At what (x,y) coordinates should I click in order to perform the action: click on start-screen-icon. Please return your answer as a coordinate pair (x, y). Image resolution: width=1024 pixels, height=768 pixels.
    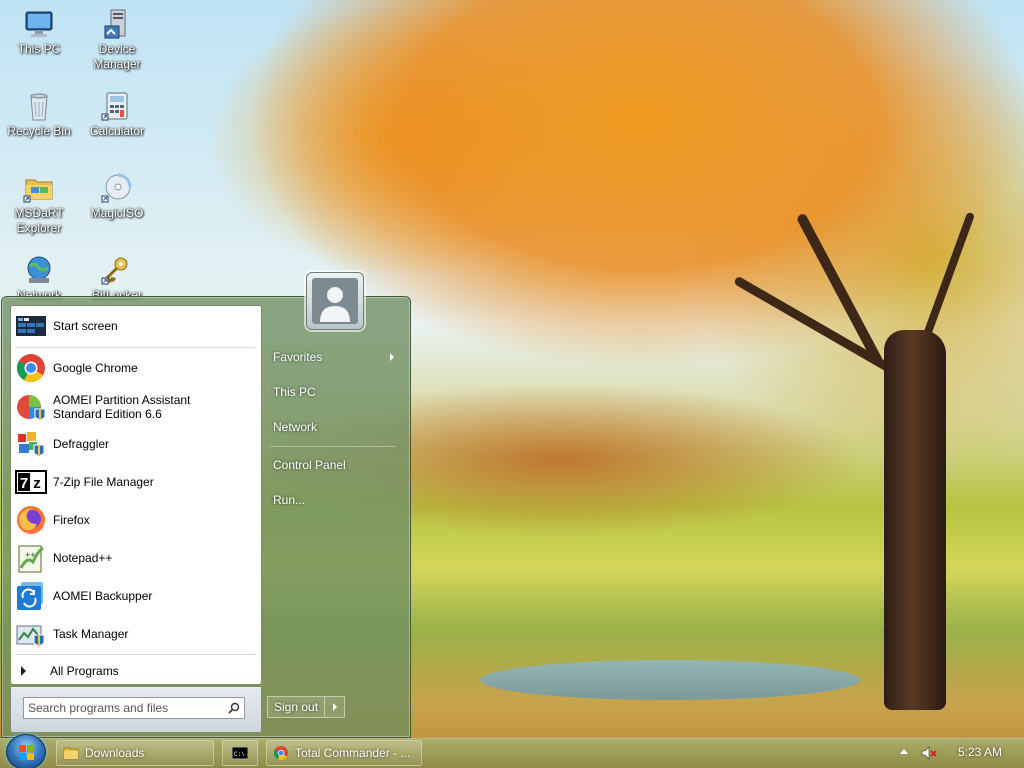
    Looking at the image, I should click on (31, 326).